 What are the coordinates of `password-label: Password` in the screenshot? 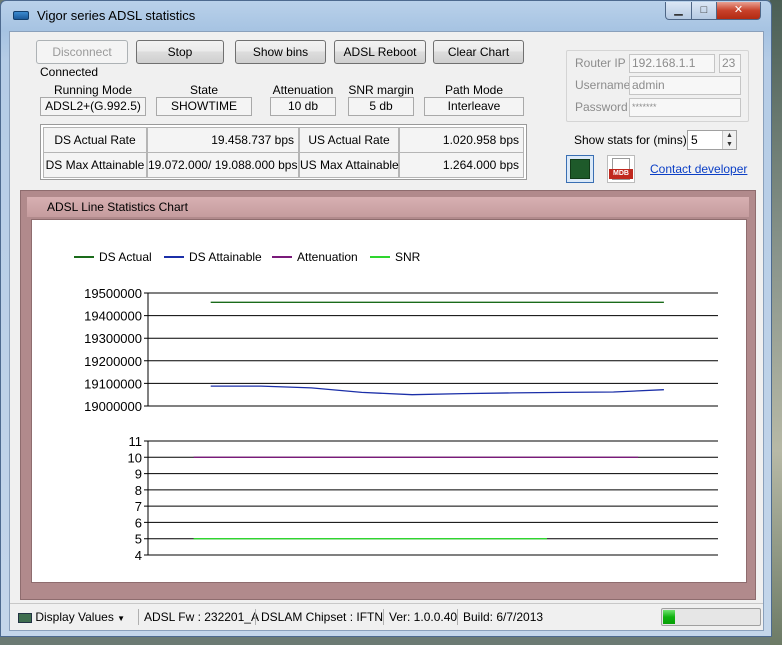 It's located at (601, 107).